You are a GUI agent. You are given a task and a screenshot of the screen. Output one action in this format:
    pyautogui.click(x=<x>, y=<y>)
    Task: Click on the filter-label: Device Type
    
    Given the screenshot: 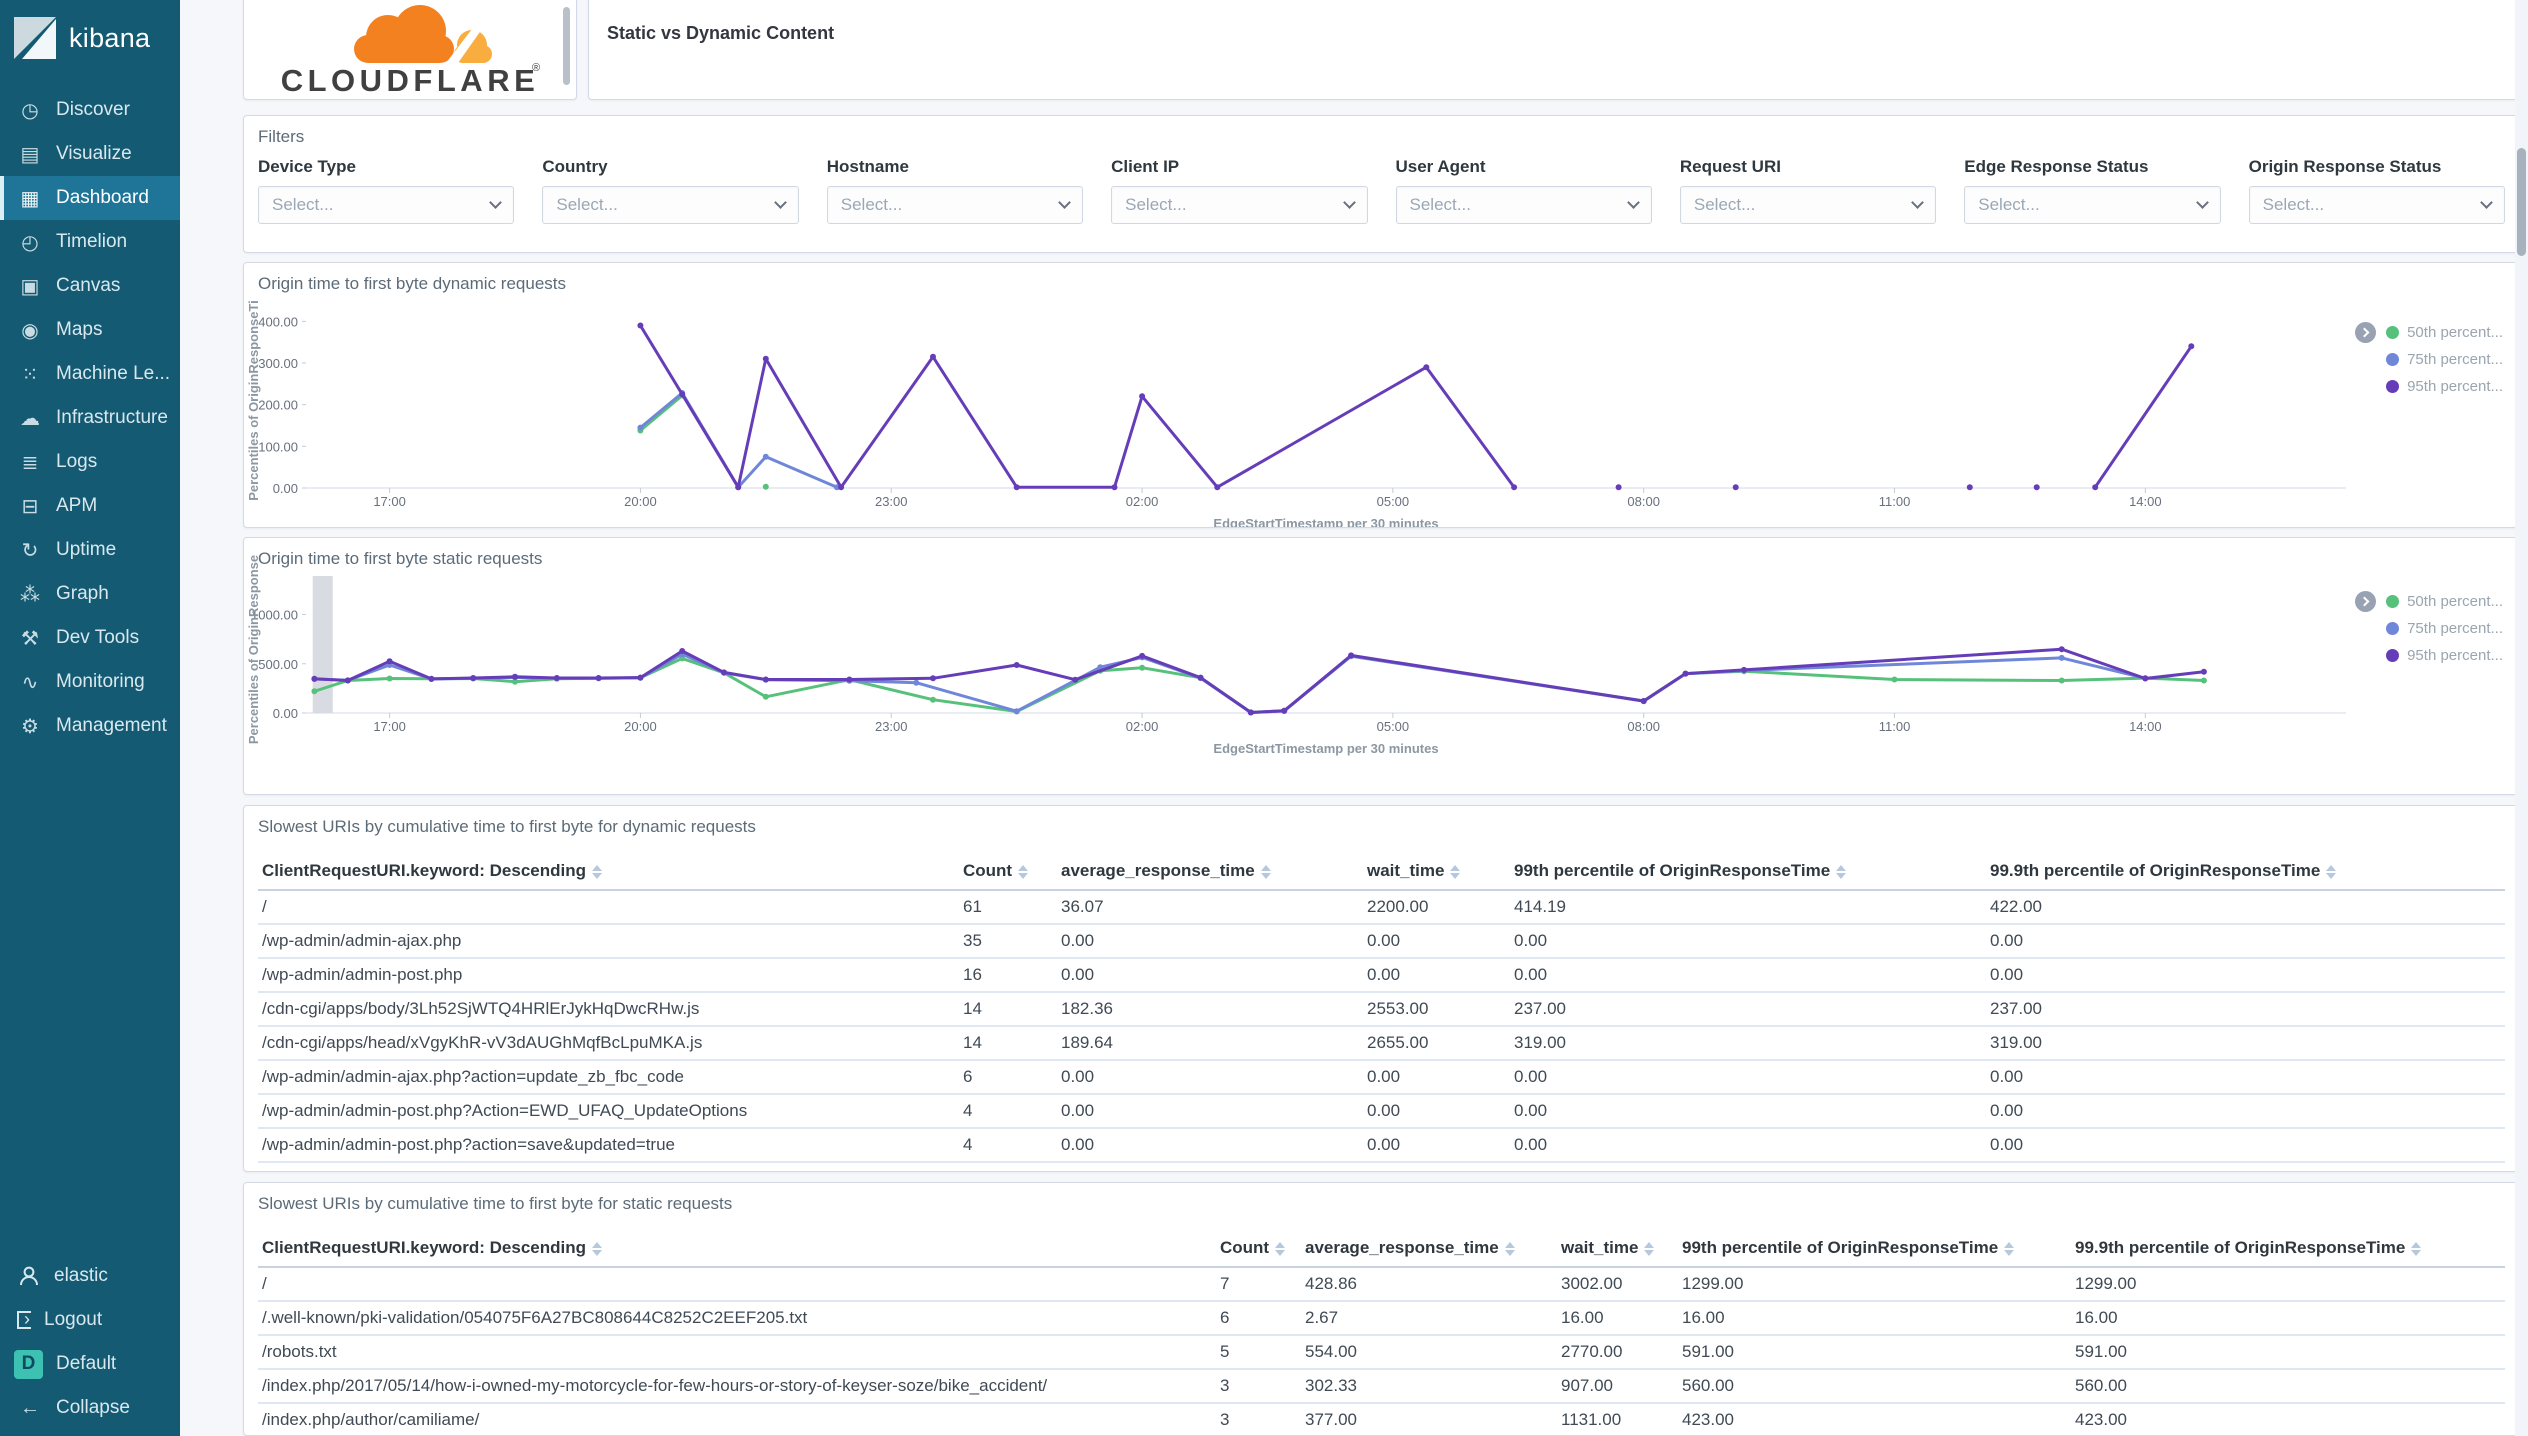 What is the action you would take?
    pyautogui.click(x=307, y=166)
    